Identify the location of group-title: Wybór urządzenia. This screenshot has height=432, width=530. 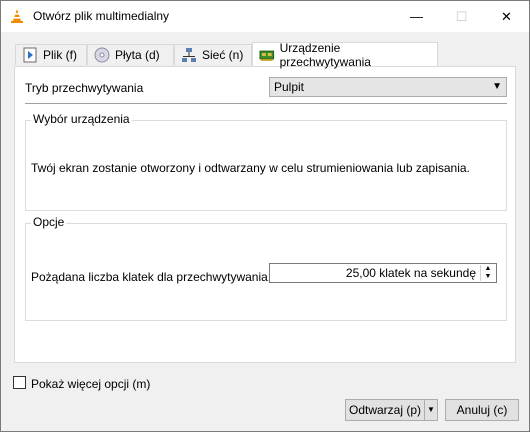
(81, 119).